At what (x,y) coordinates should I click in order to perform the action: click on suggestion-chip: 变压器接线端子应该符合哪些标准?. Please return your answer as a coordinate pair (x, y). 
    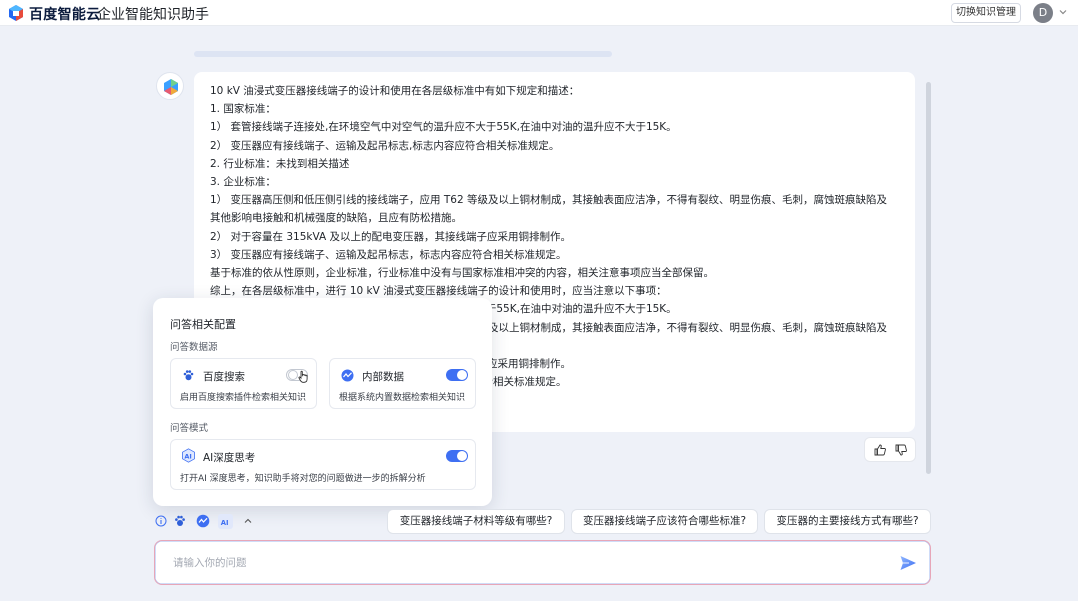
    Looking at the image, I should click on (664, 521).